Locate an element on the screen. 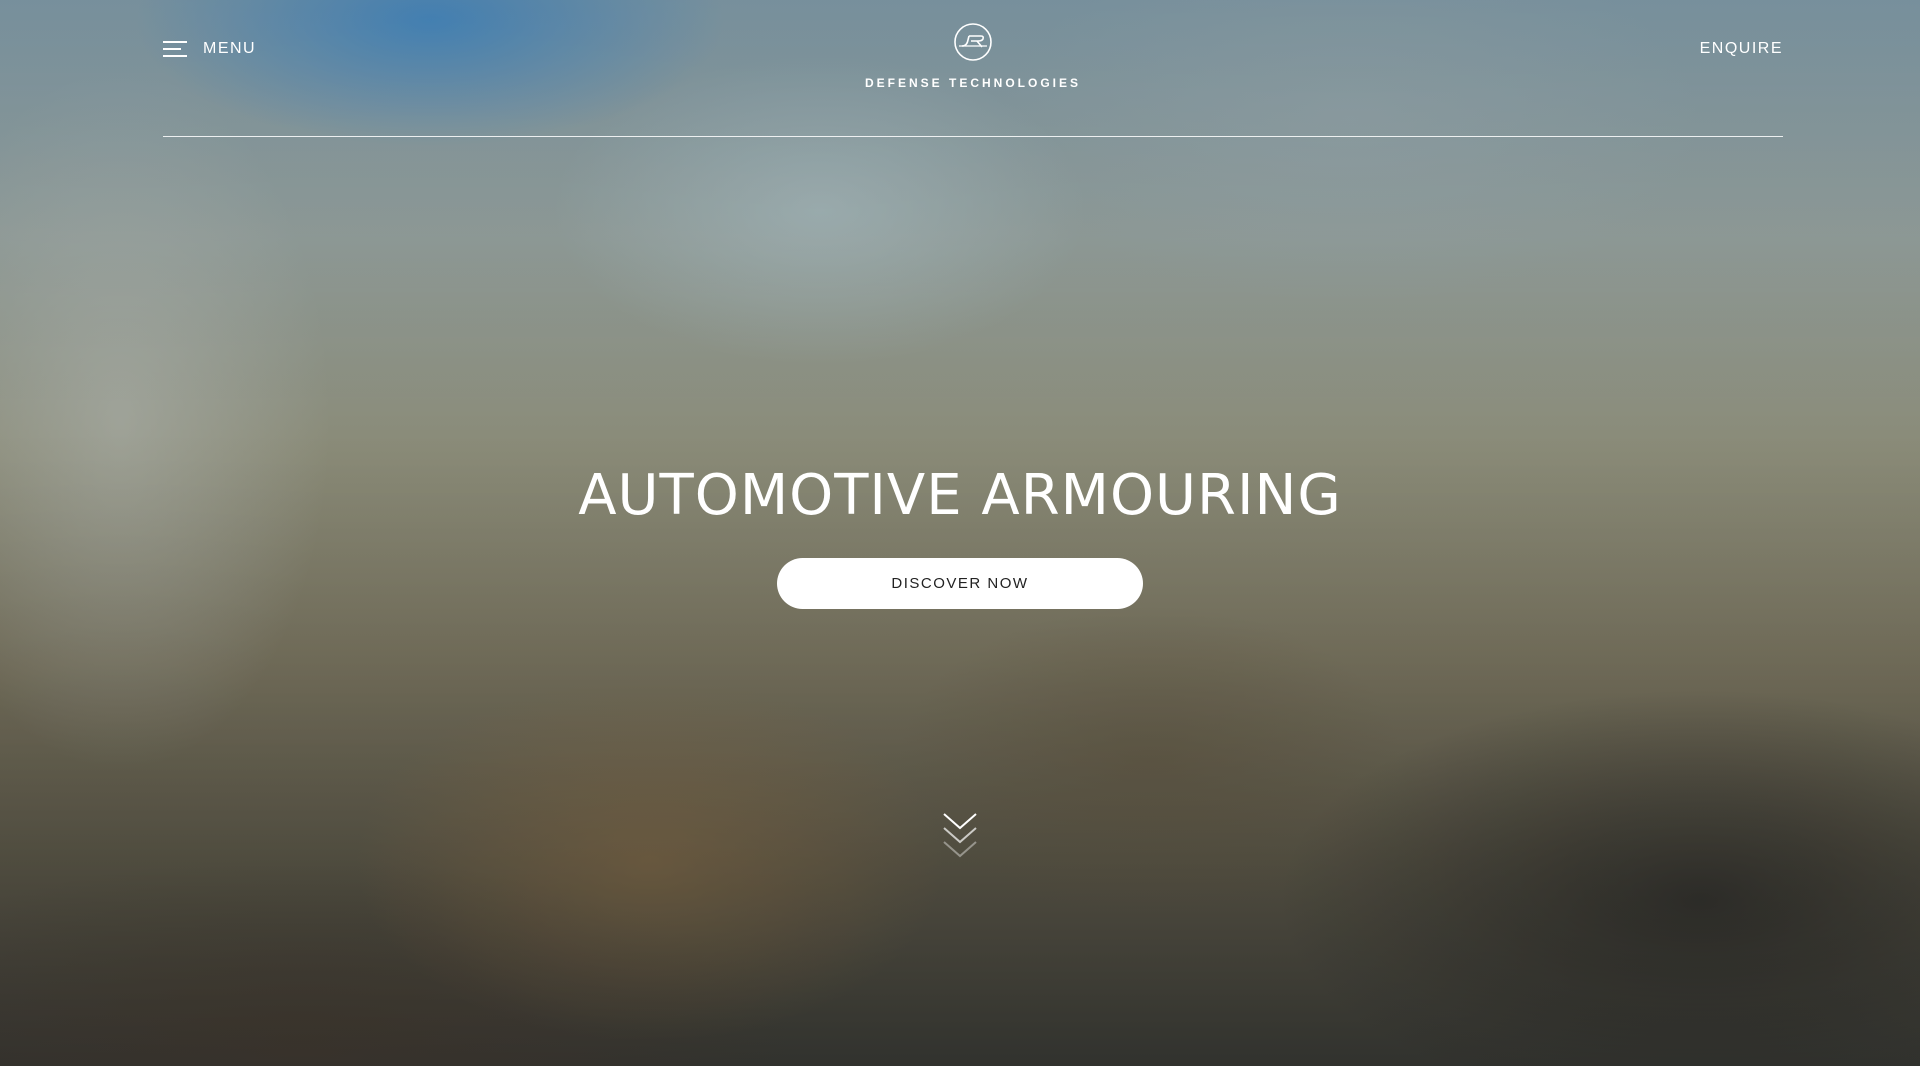  brand-name: DEFENSE TECHNOLOGIES is located at coordinates (973, 83).